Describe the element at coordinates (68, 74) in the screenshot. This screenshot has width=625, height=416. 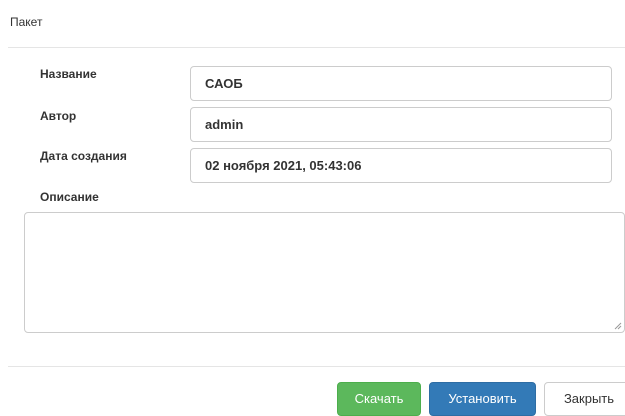
I see `name-label: Название` at that location.